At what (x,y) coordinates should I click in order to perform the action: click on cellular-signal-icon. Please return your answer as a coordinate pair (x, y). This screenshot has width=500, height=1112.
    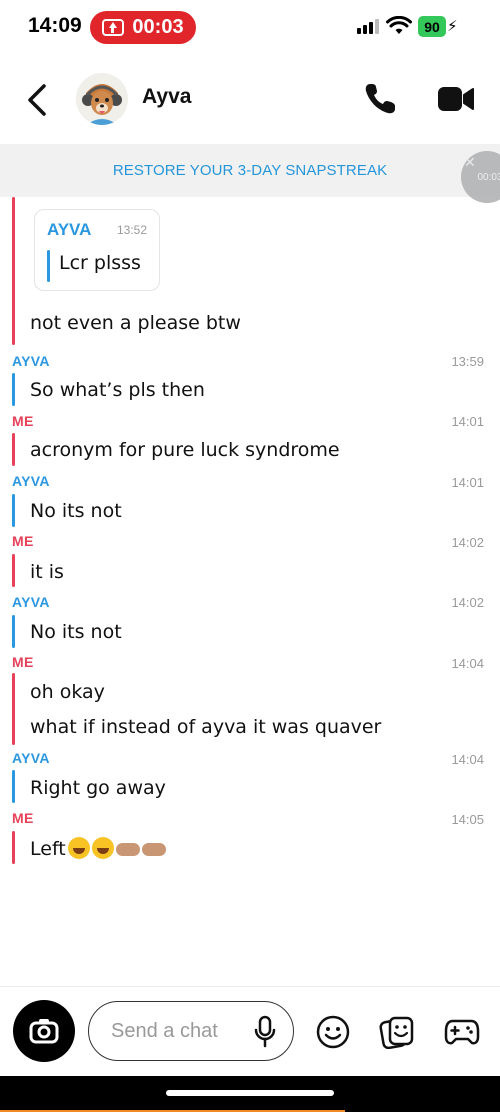
    Looking at the image, I should click on (368, 26).